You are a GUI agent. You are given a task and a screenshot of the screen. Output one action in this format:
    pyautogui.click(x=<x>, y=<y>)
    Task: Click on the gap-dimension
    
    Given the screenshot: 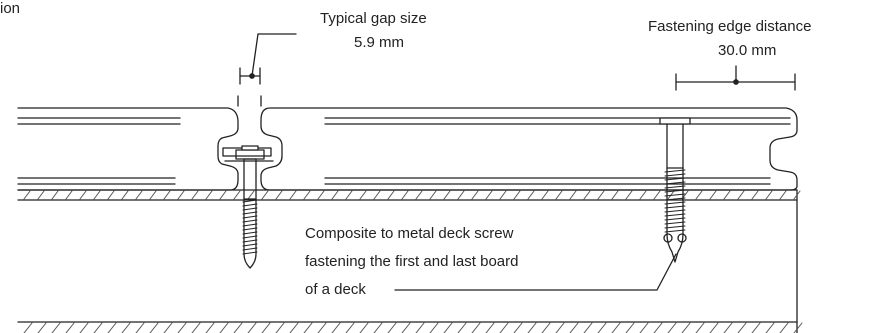 What is the action you would take?
    pyautogui.click(x=268, y=59)
    